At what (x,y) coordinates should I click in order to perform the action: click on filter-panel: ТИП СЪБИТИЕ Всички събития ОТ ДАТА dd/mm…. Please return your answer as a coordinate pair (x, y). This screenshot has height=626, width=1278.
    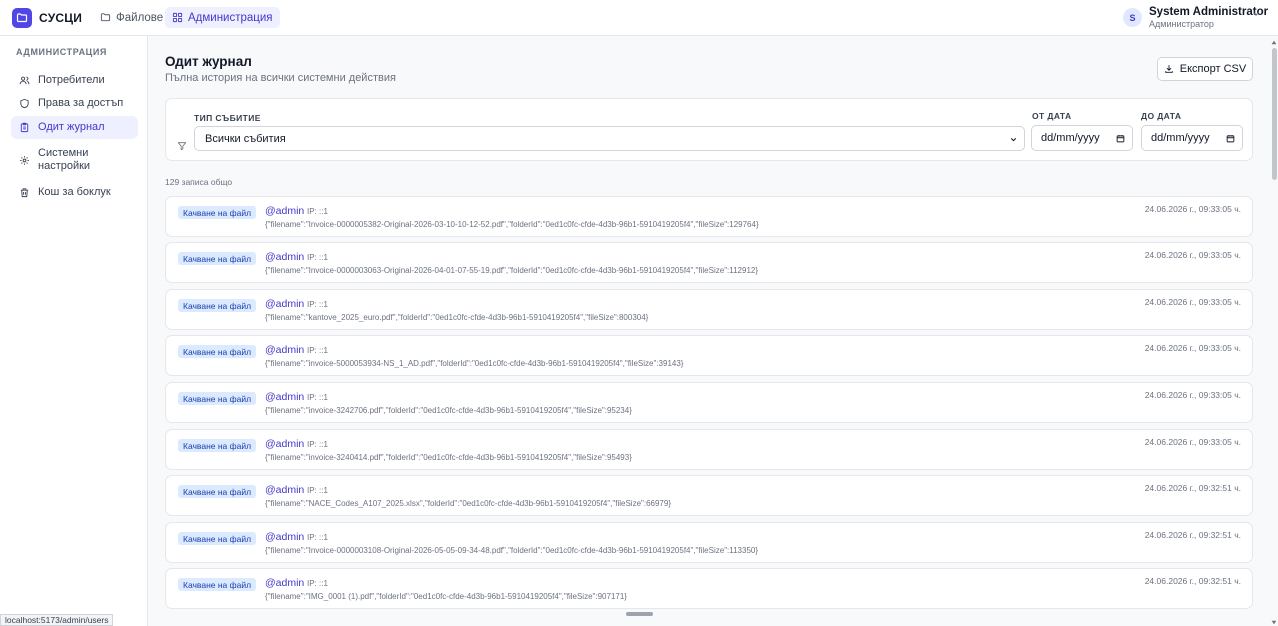
    Looking at the image, I should click on (709, 129).